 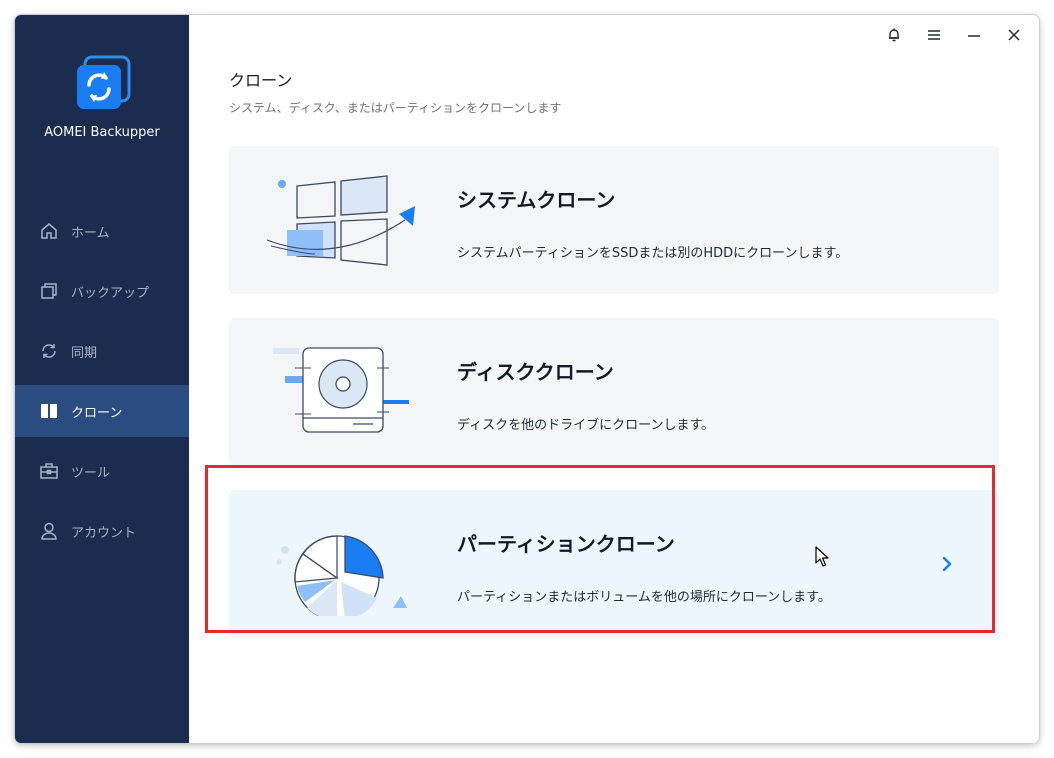 I want to click on partition-clone-description: パーティションまたはボリュームを他の場所にクローンします。, so click(x=644, y=597).